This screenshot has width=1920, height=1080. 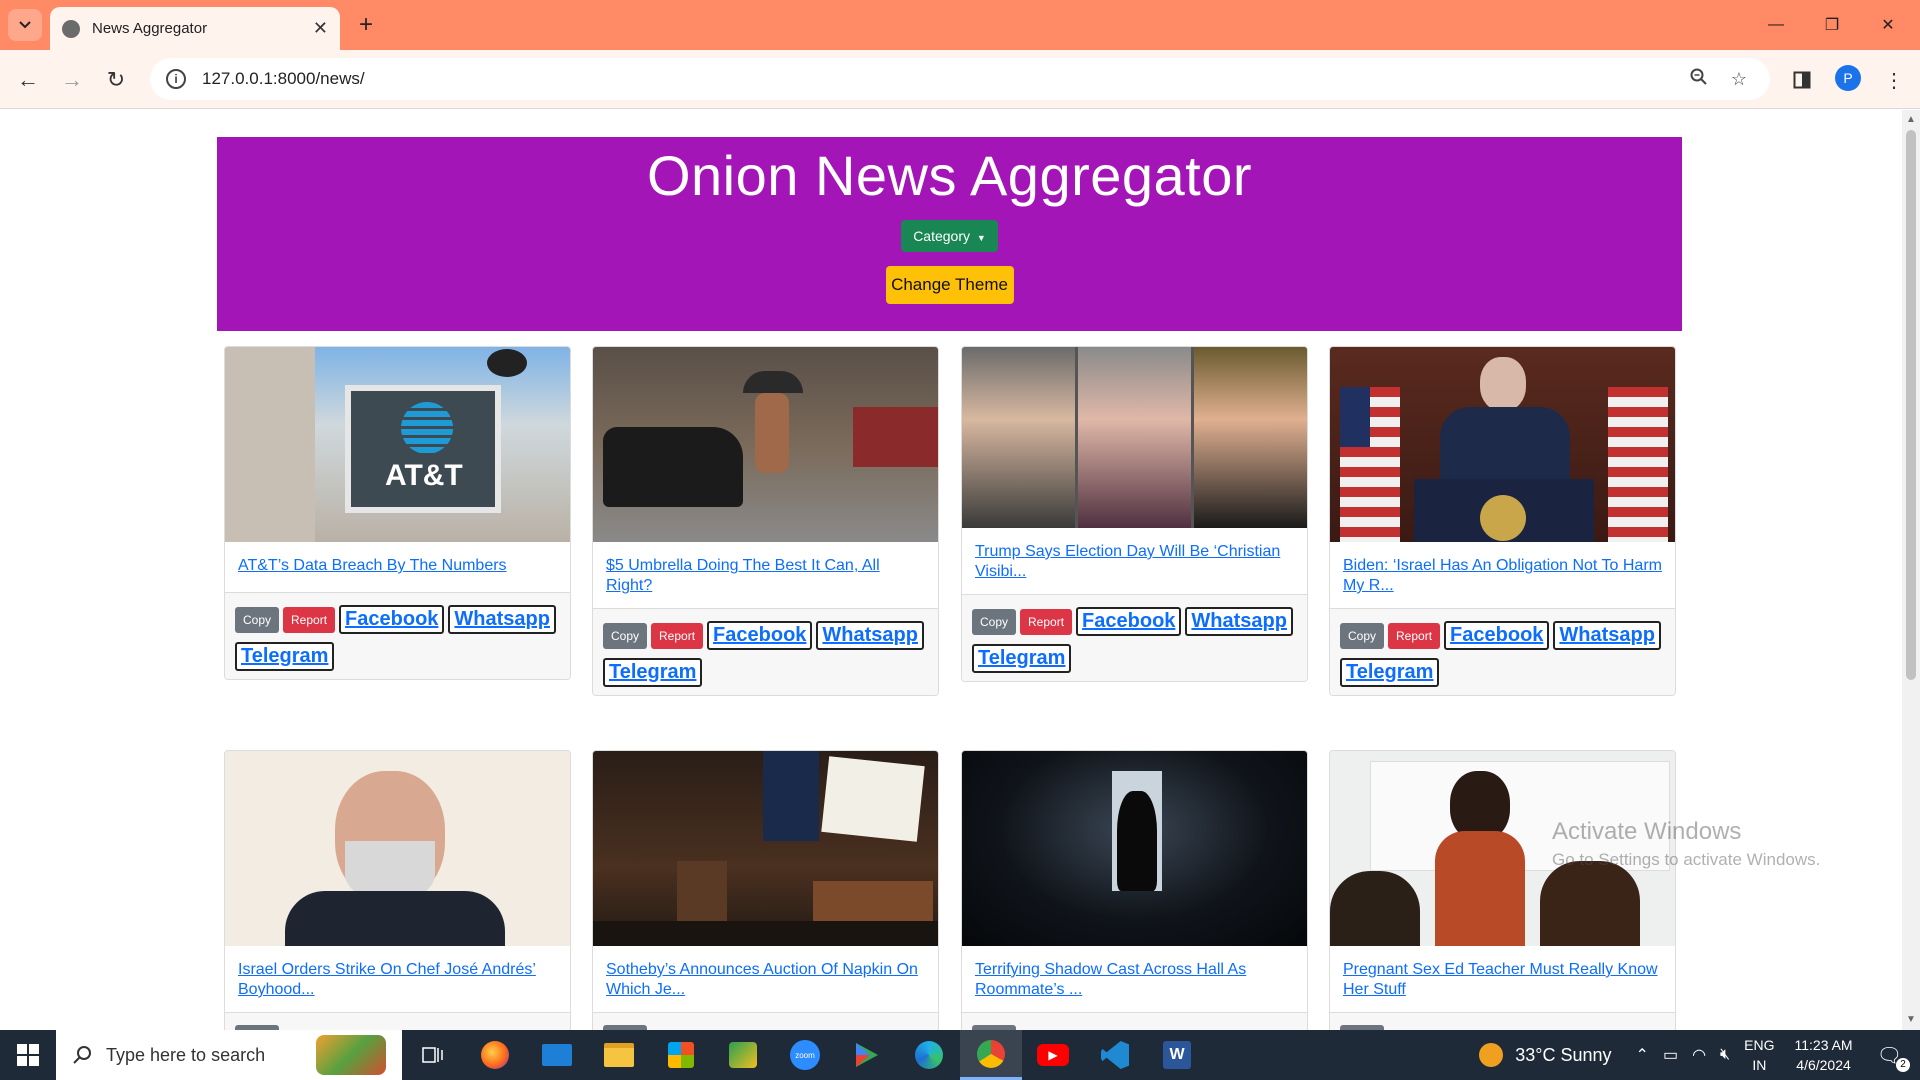 I want to click on browser-toolbar: ← → ↻ i 127.0.0.1:8000/news/ ☆ ⋮, so click(x=960, y=79).